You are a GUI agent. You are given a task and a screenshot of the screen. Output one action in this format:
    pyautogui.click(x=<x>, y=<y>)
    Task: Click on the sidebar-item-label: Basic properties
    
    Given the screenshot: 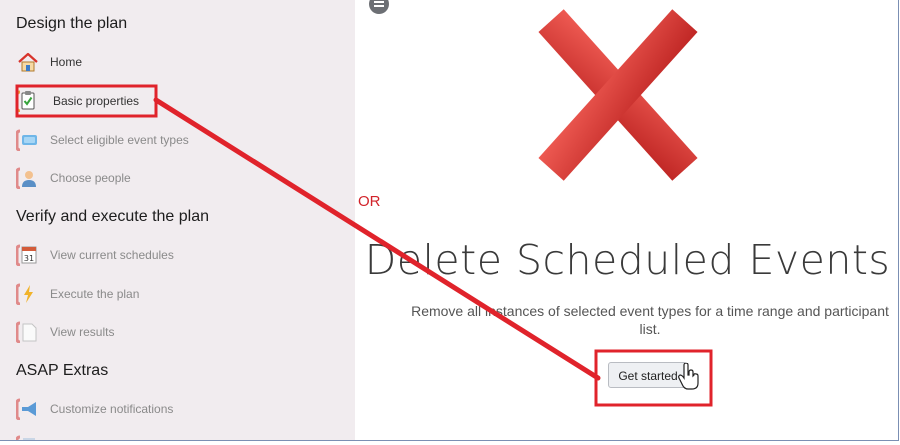 What is the action you would take?
    pyautogui.click(x=96, y=101)
    